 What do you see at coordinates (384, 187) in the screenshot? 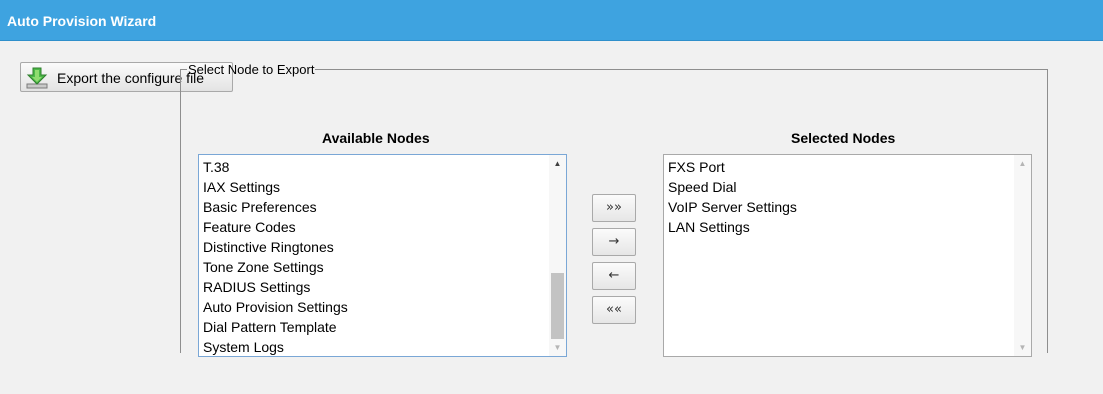
I see `list-item: IAX Settings` at bounding box center [384, 187].